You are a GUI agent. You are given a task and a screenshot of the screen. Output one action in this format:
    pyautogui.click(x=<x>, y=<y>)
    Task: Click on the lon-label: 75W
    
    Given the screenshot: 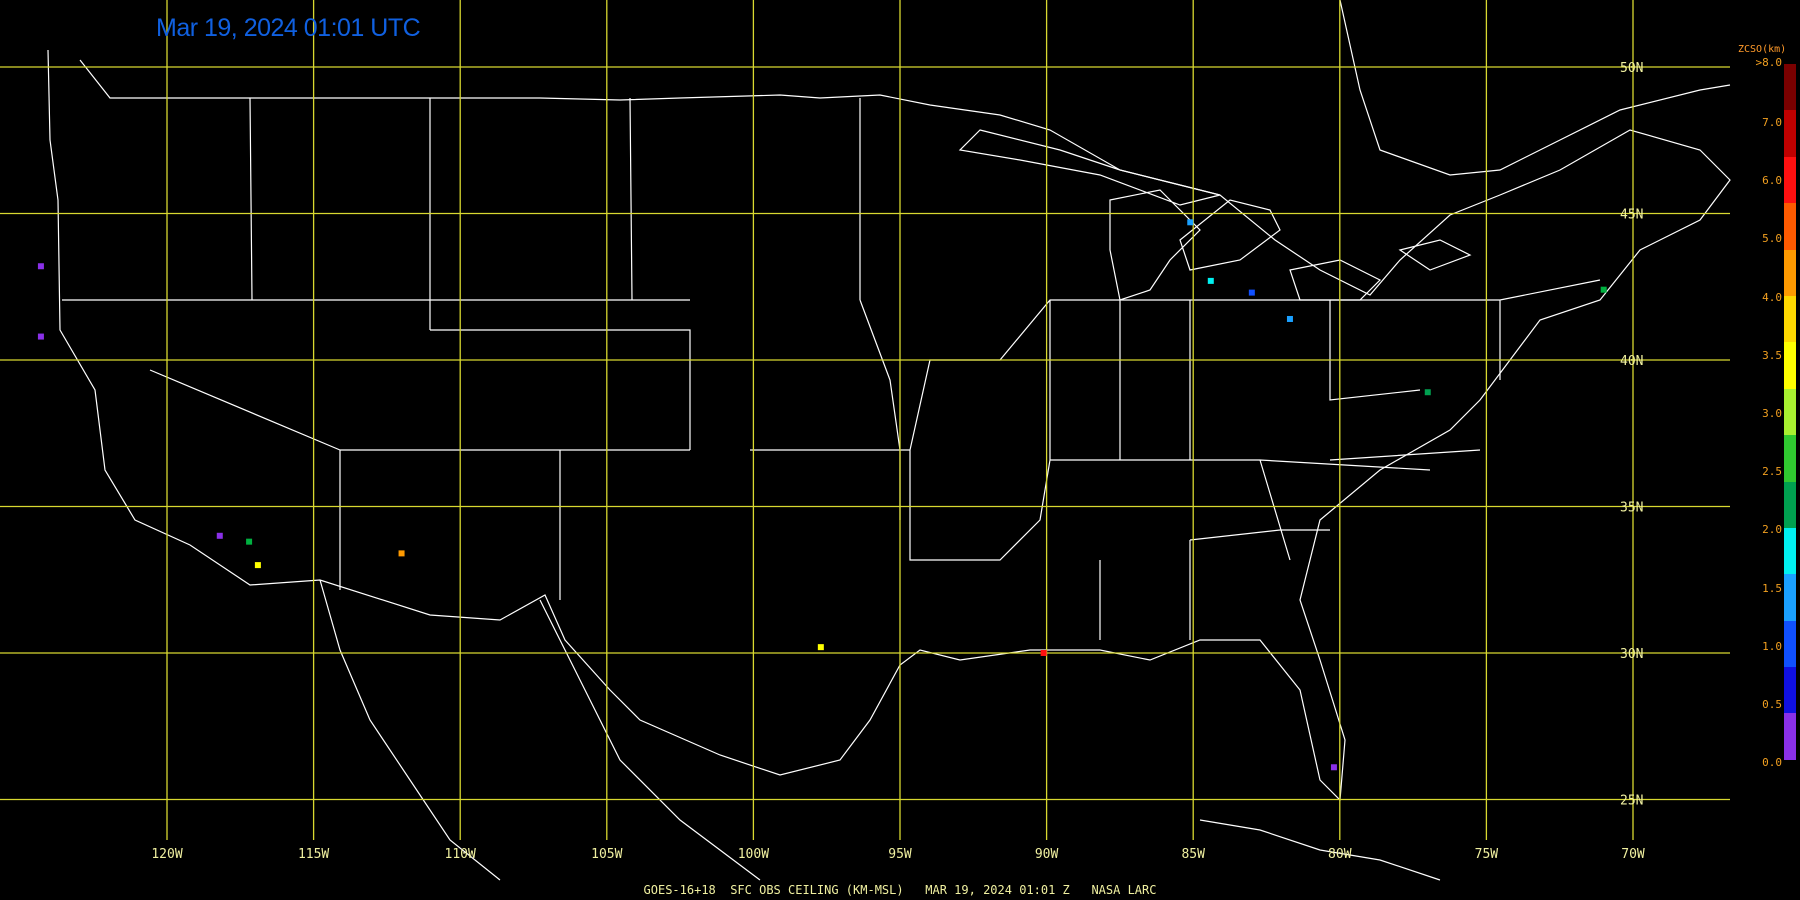 What is the action you would take?
    pyautogui.click(x=1487, y=854)
    